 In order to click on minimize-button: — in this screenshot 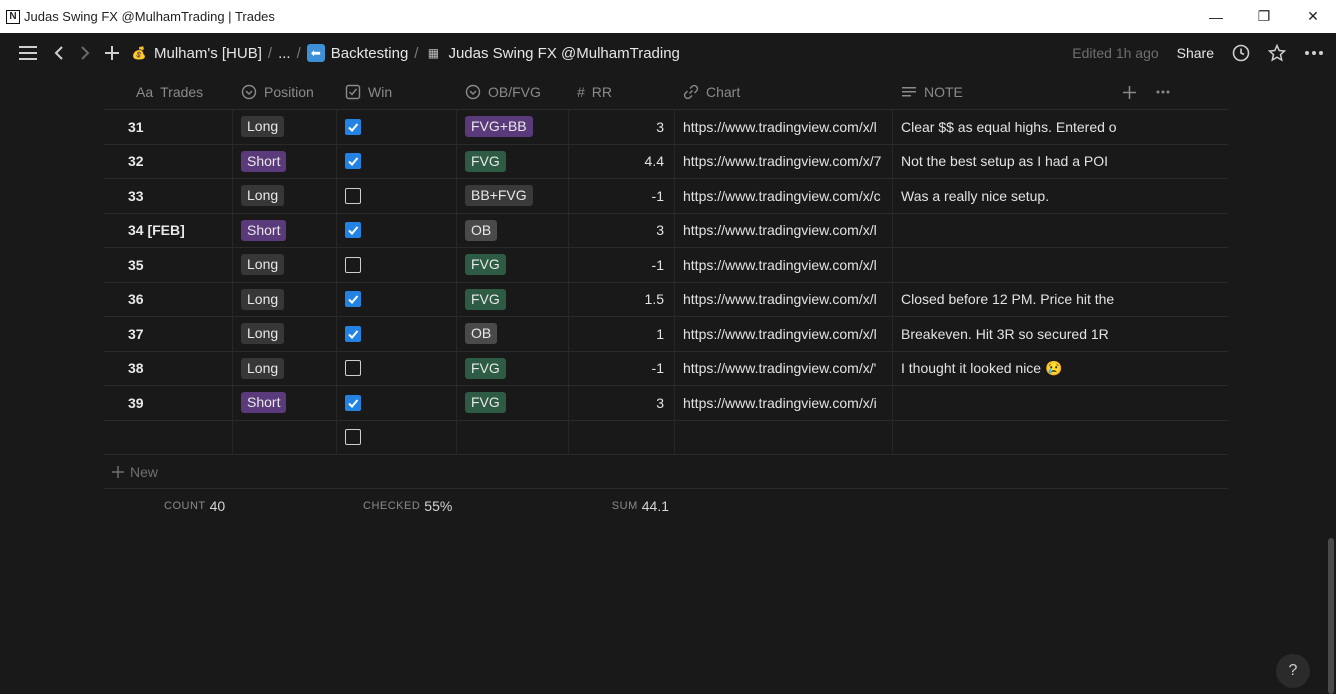, I will do `click(1216, 16)`.